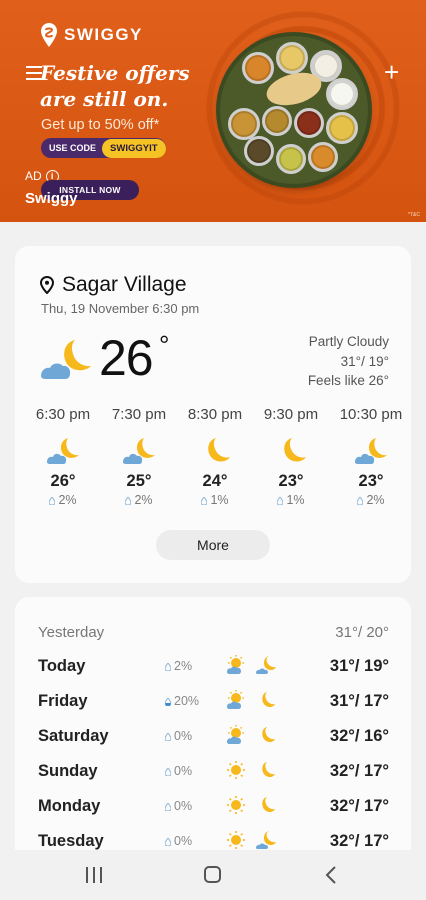  What do you see at coordinates (414, 215) in the screenshot?
I see `terms-label: *T&C` at bounding box center [414, 215].